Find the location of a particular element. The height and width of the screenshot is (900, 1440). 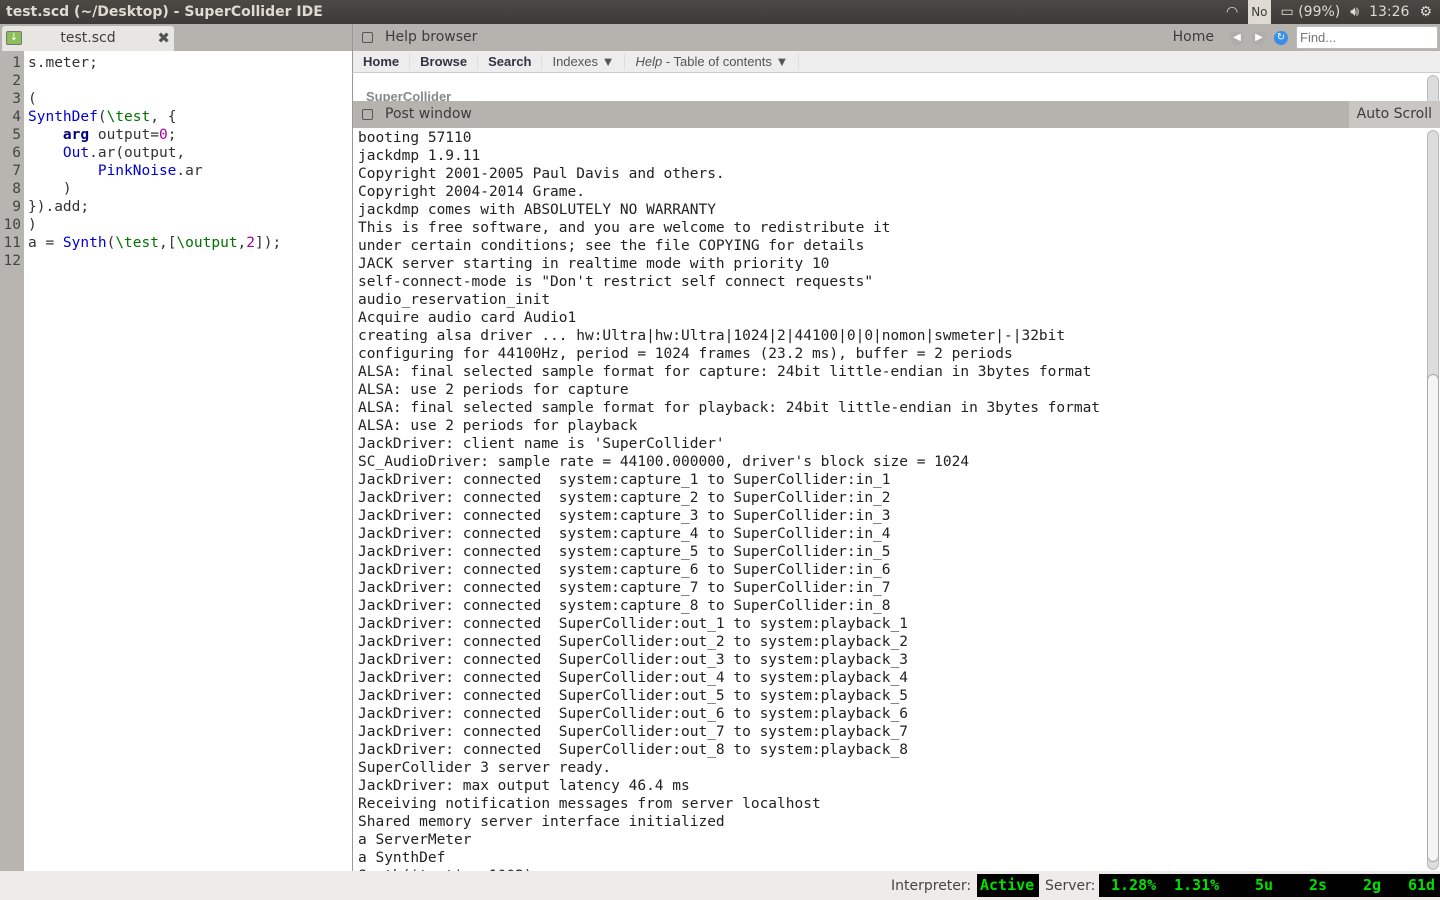

synth-count: 2s is located at coordinates (1318, 885).